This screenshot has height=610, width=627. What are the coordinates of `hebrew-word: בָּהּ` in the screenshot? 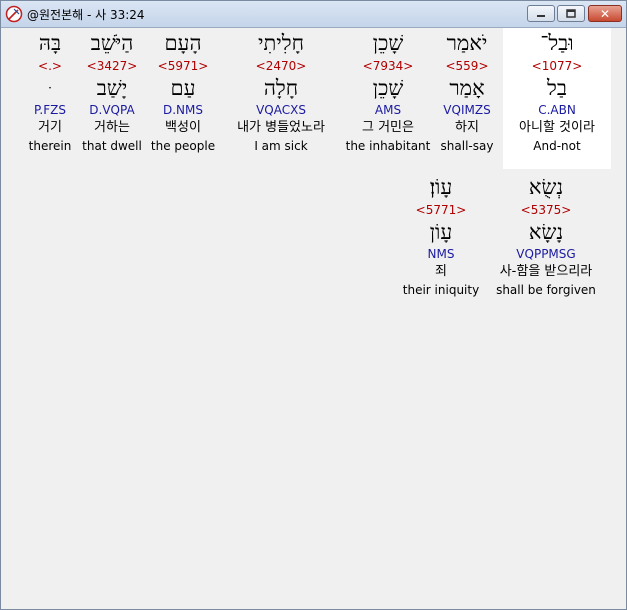 It's located at (50, 43).